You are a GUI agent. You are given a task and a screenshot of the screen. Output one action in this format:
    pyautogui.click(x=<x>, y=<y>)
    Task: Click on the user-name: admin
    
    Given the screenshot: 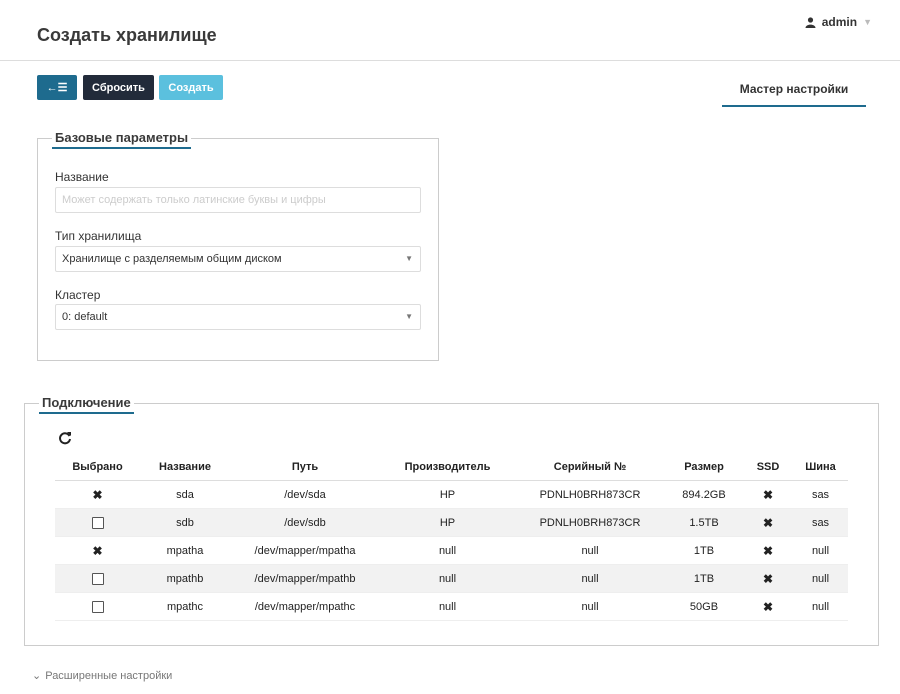 What is the action you would take?
    pyautogui.click(x=839, y=22)
    